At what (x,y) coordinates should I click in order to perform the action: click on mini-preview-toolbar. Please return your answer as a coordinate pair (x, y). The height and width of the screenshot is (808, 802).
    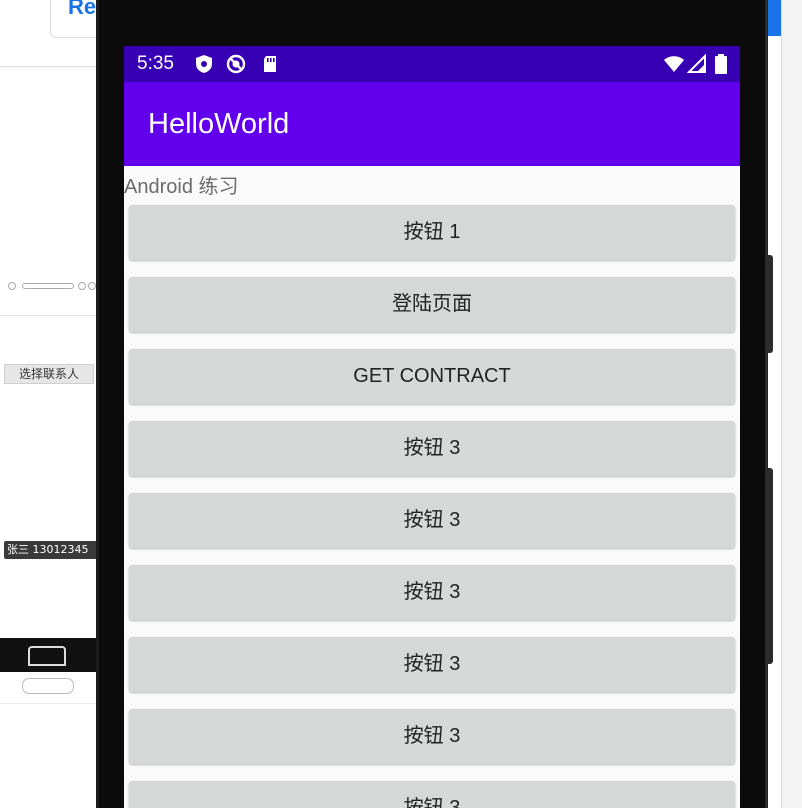
    Looking at the image, I should click on (54, 286).